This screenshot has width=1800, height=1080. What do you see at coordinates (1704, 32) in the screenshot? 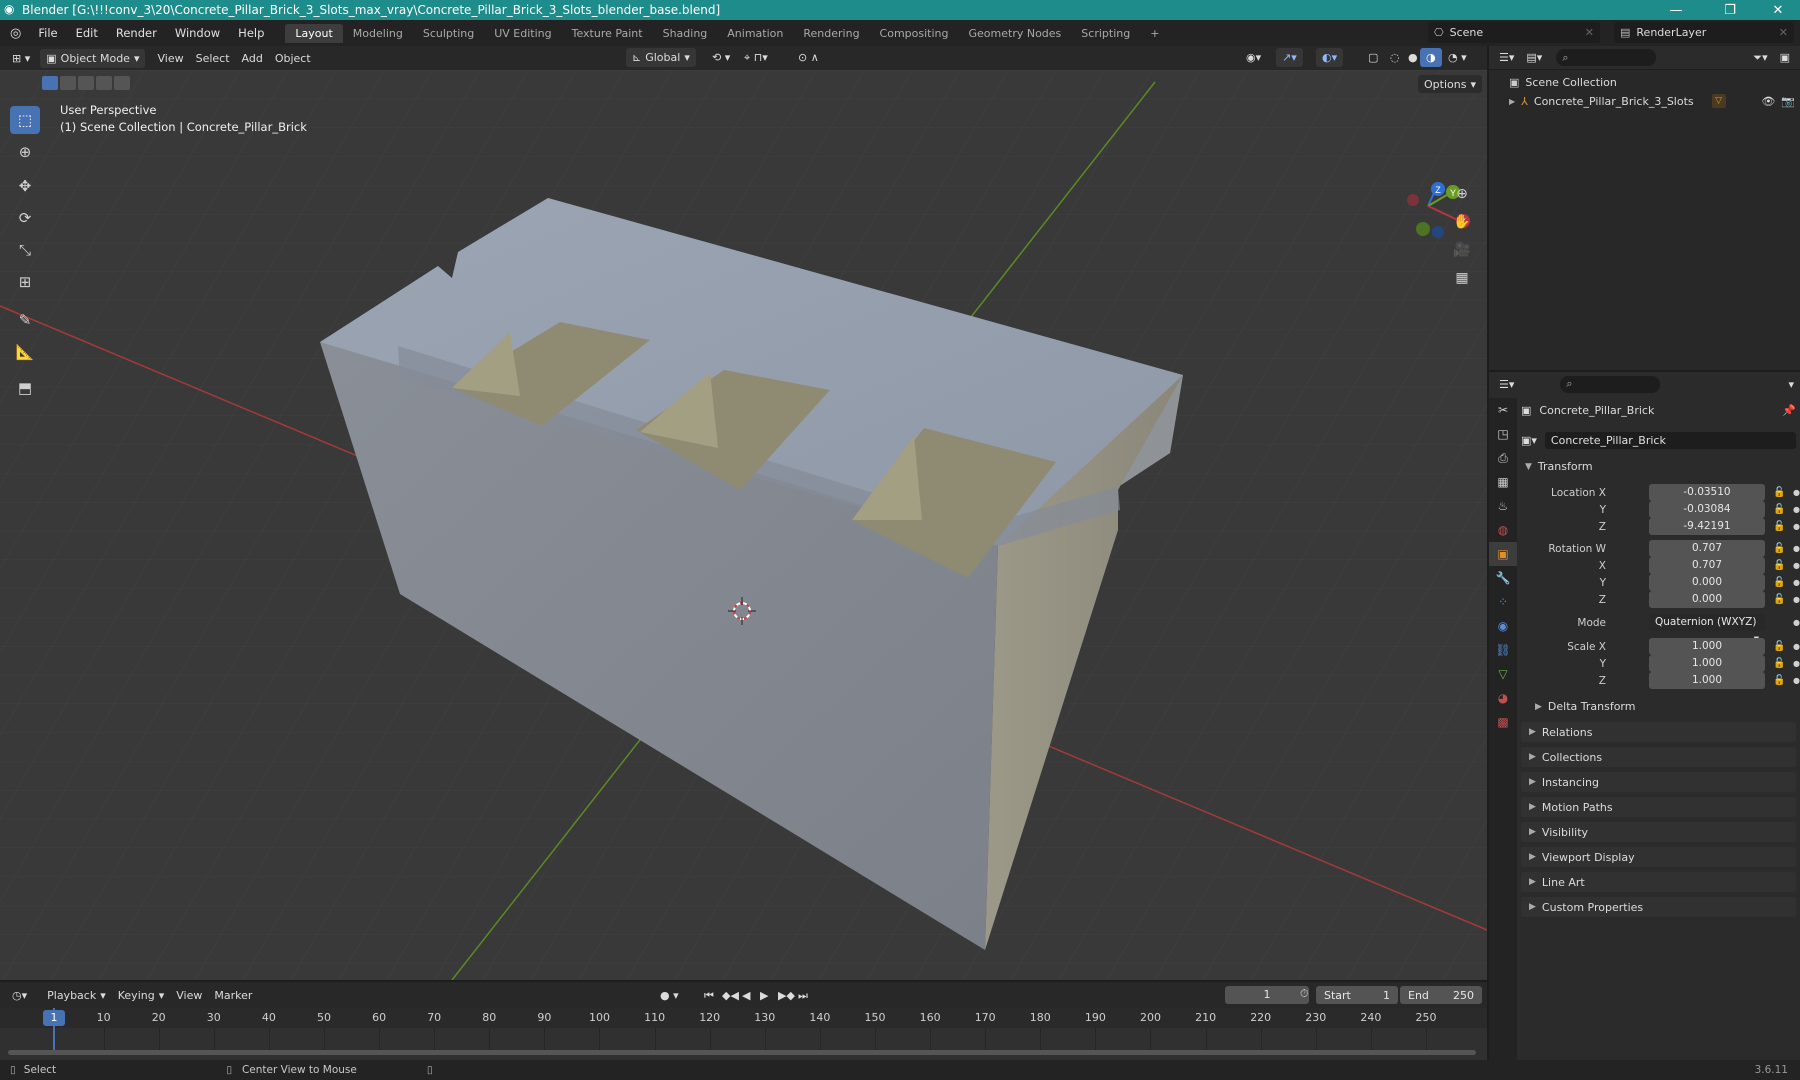
I see `render-layer-selector: ▤ RenderLayer ✕` at bounding box center [1704, 32].